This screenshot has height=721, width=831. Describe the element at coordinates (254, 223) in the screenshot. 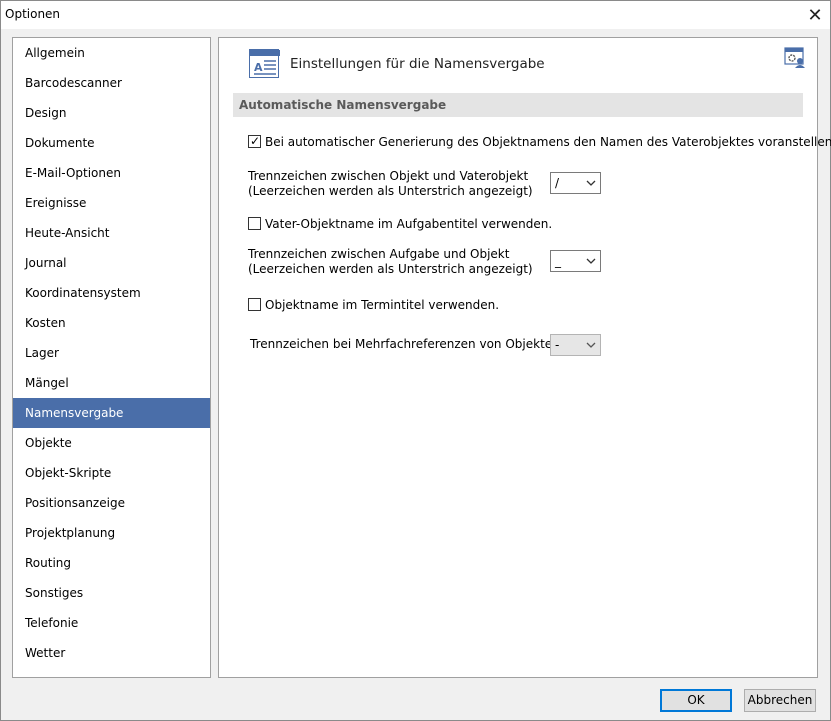

I see `parent-in-task-checkbox` at that location.